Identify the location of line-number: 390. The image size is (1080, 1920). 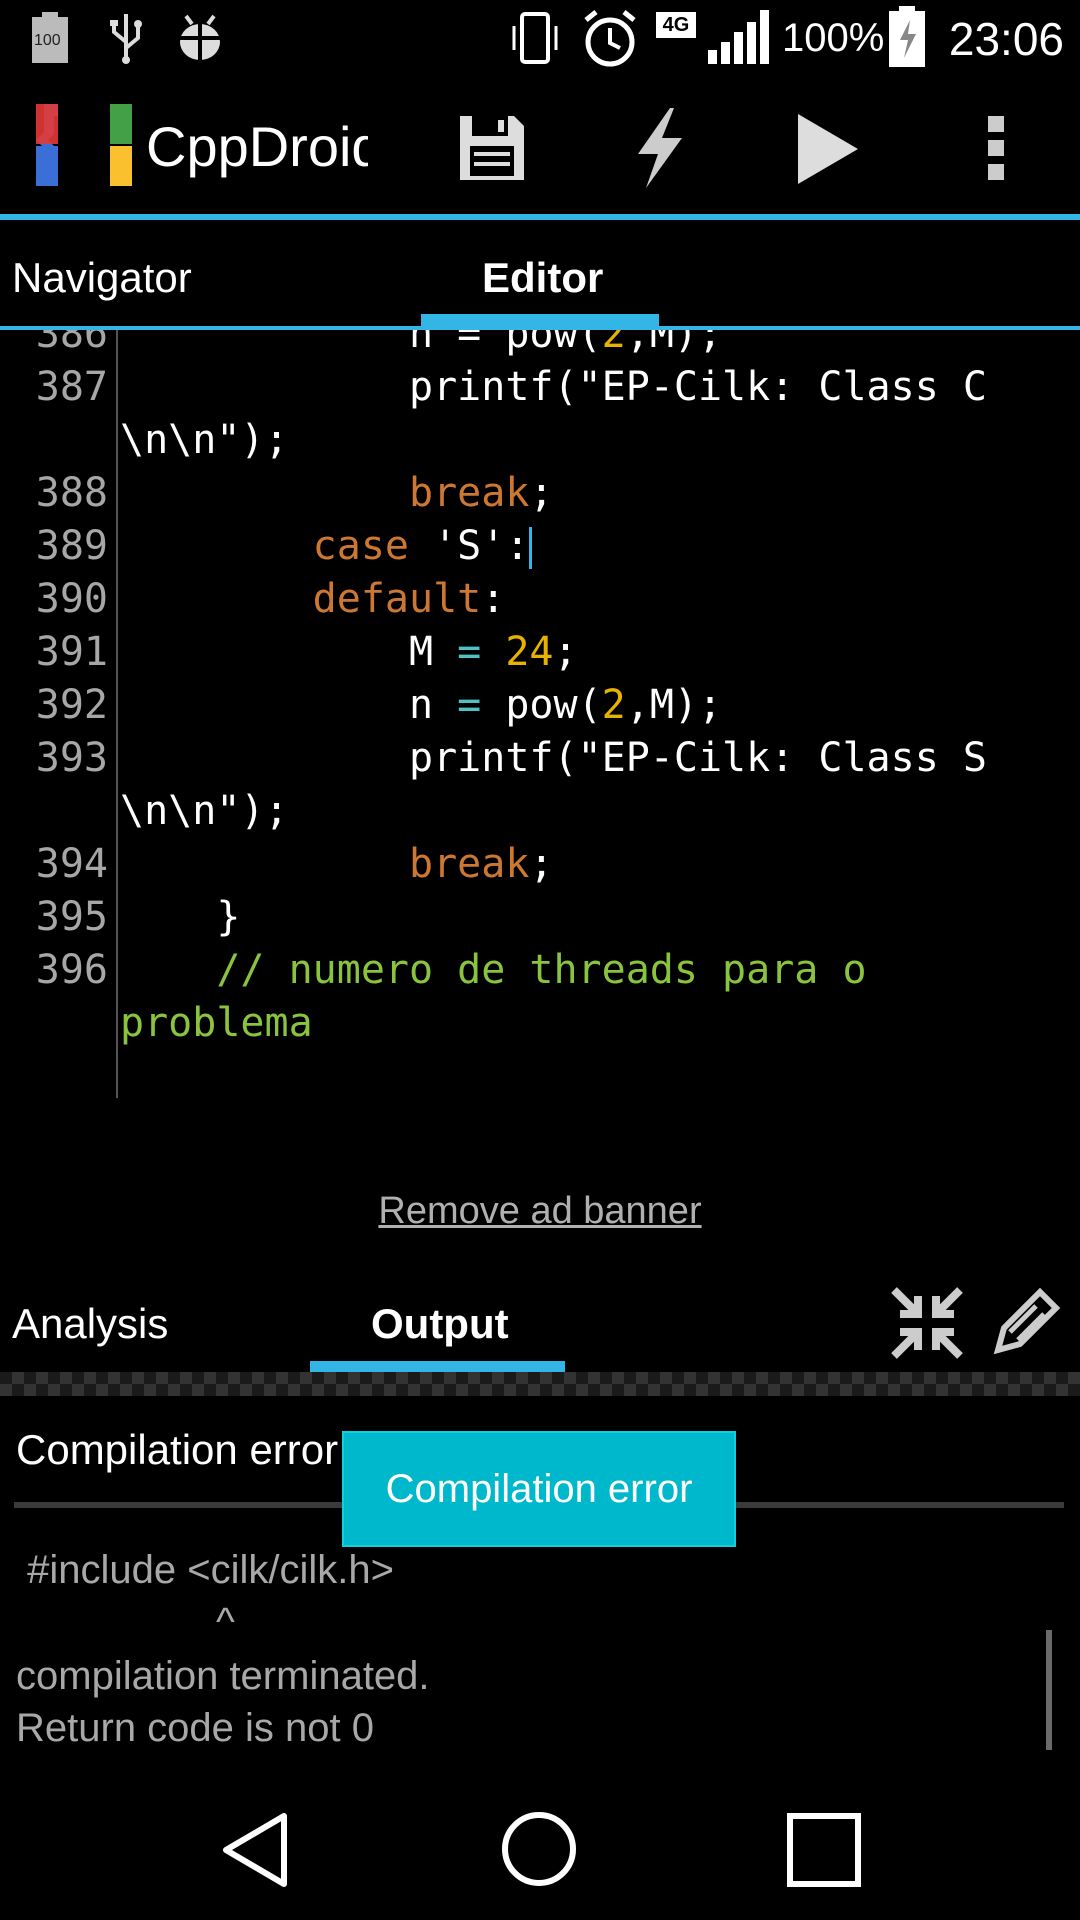
(71, 599).